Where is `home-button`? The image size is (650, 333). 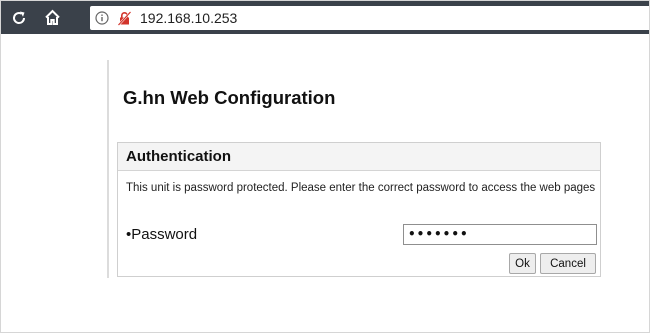 home-button is located at coordinates (52, 18).